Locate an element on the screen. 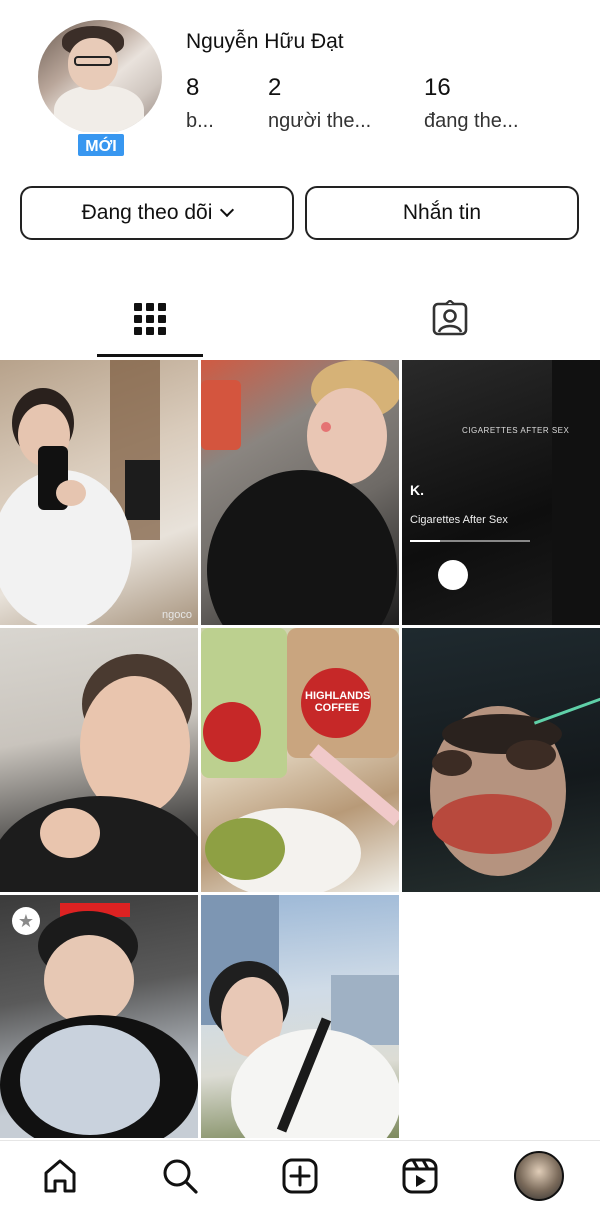 Image resolution: width=600 pixels, height=1212 pixels. nav-create is located at coordinates (300, 1176).